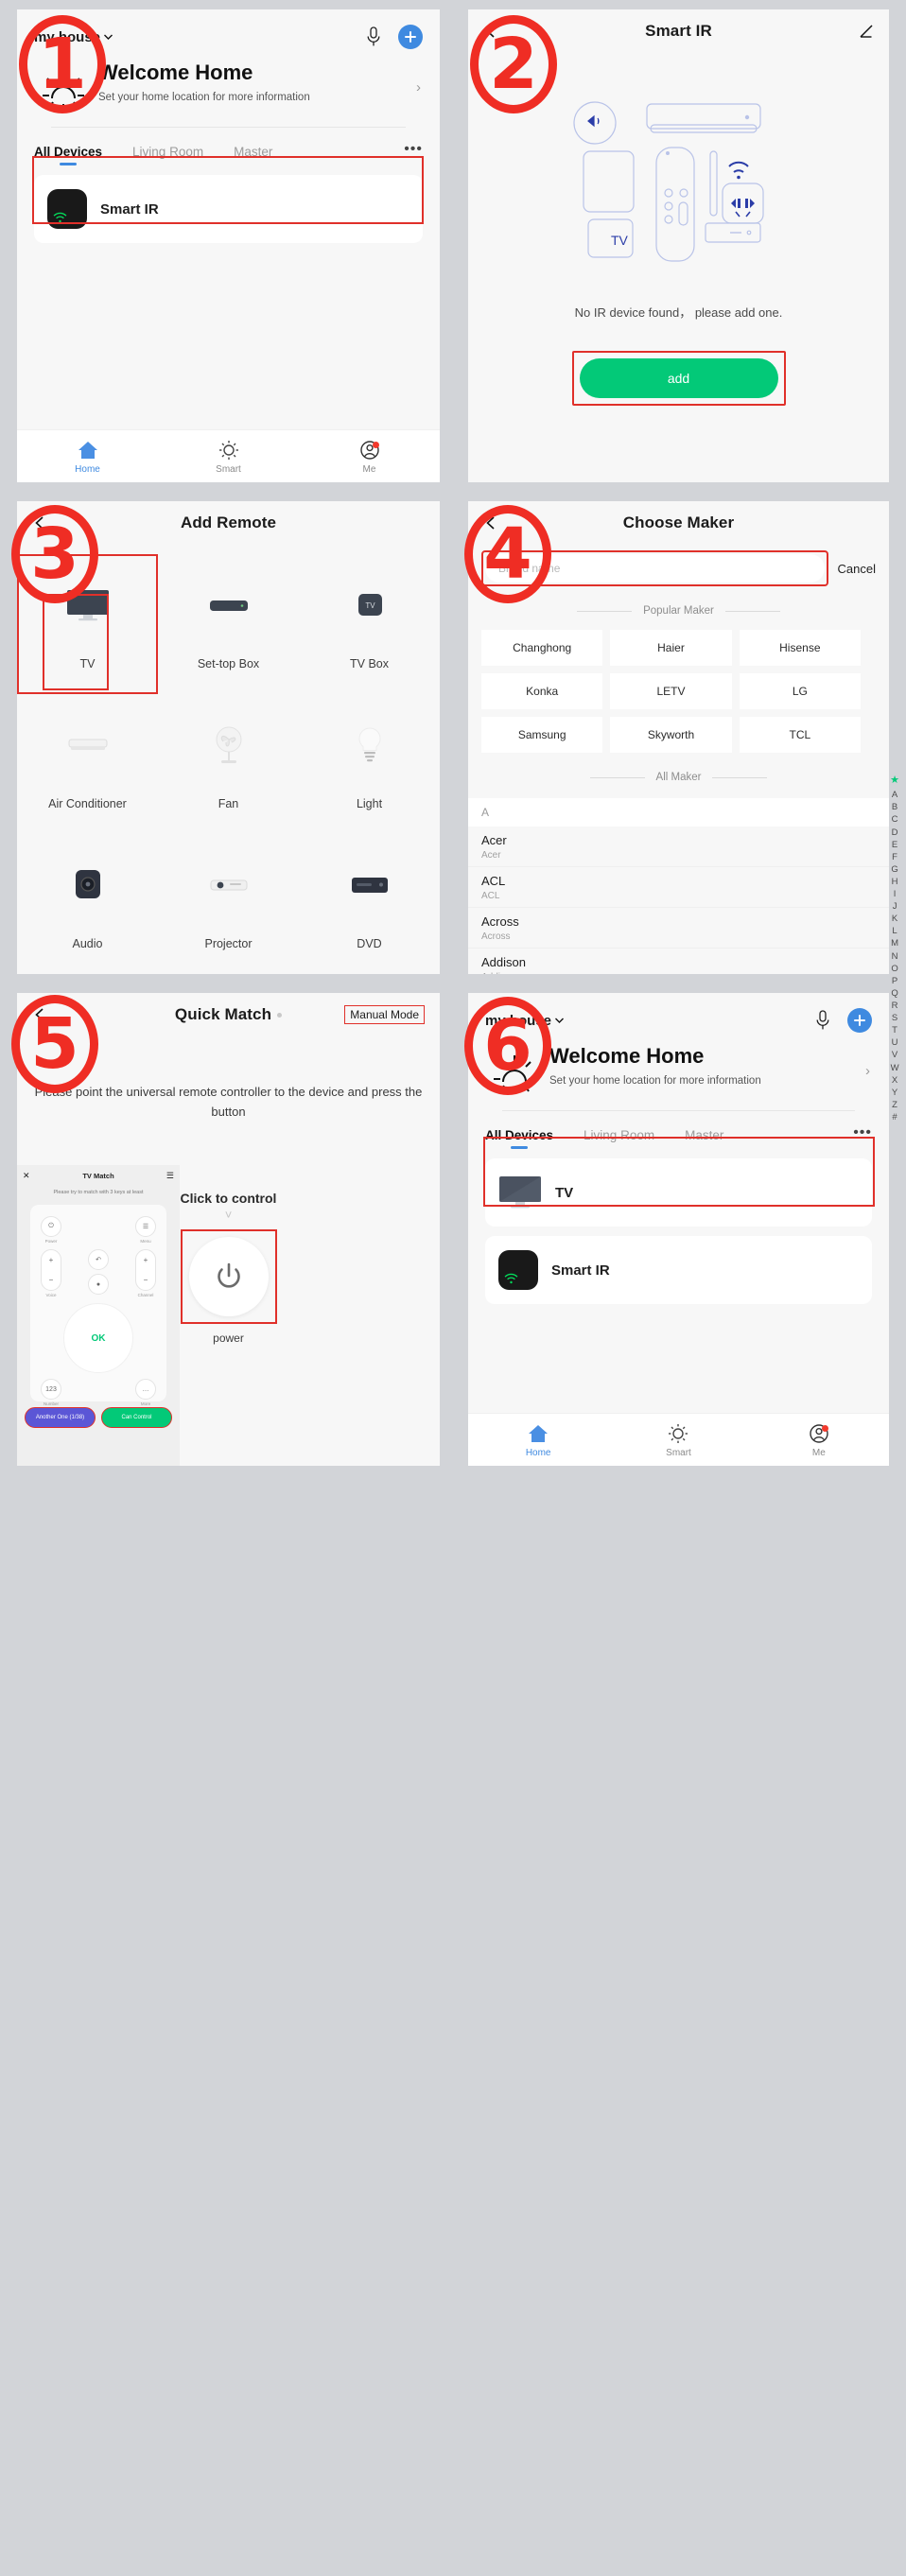 This screenshot has width=906, height=2576. What do you see at coordinates (87, 904) in the screenshot?
I see `remote-type-audio: Audio` at bounding box center [87, 904].